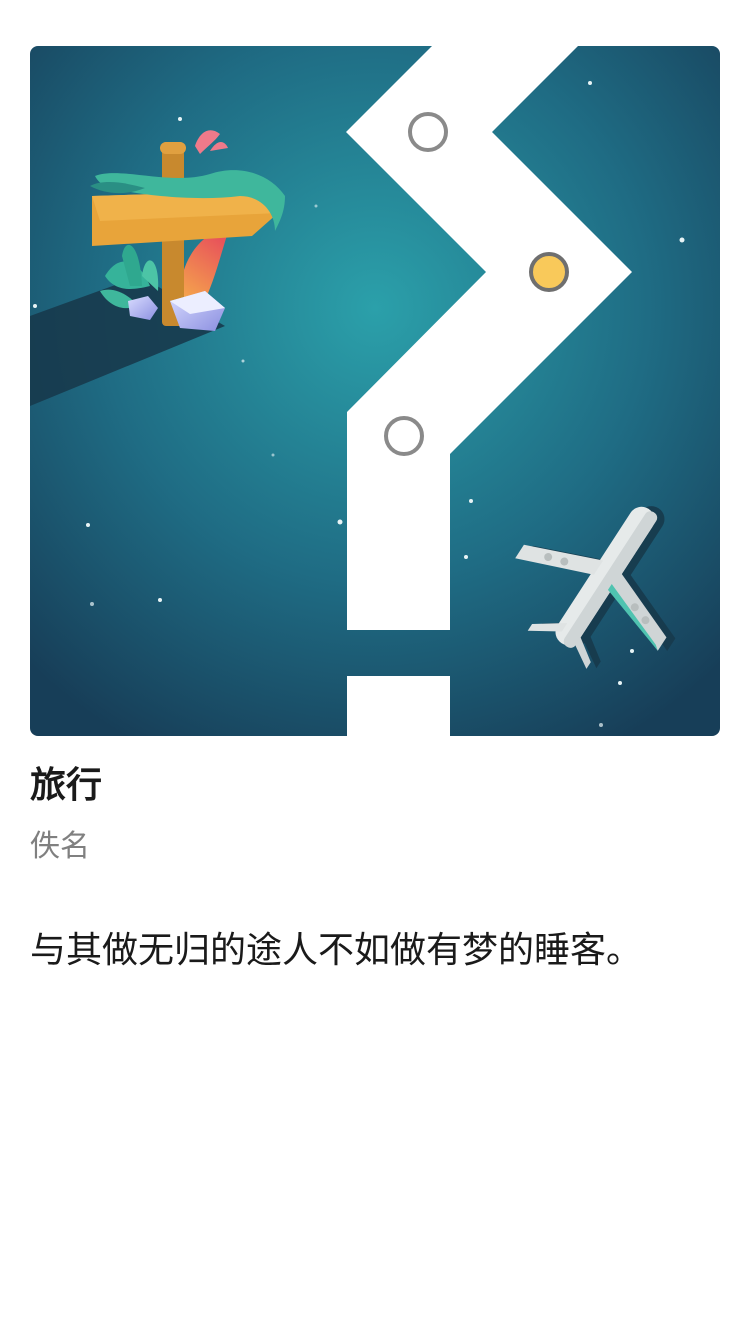  What do you see at coordinates (60, 846) in the screenshot?
I see `poem-author: 佚名` at bounding box center [60, 846].